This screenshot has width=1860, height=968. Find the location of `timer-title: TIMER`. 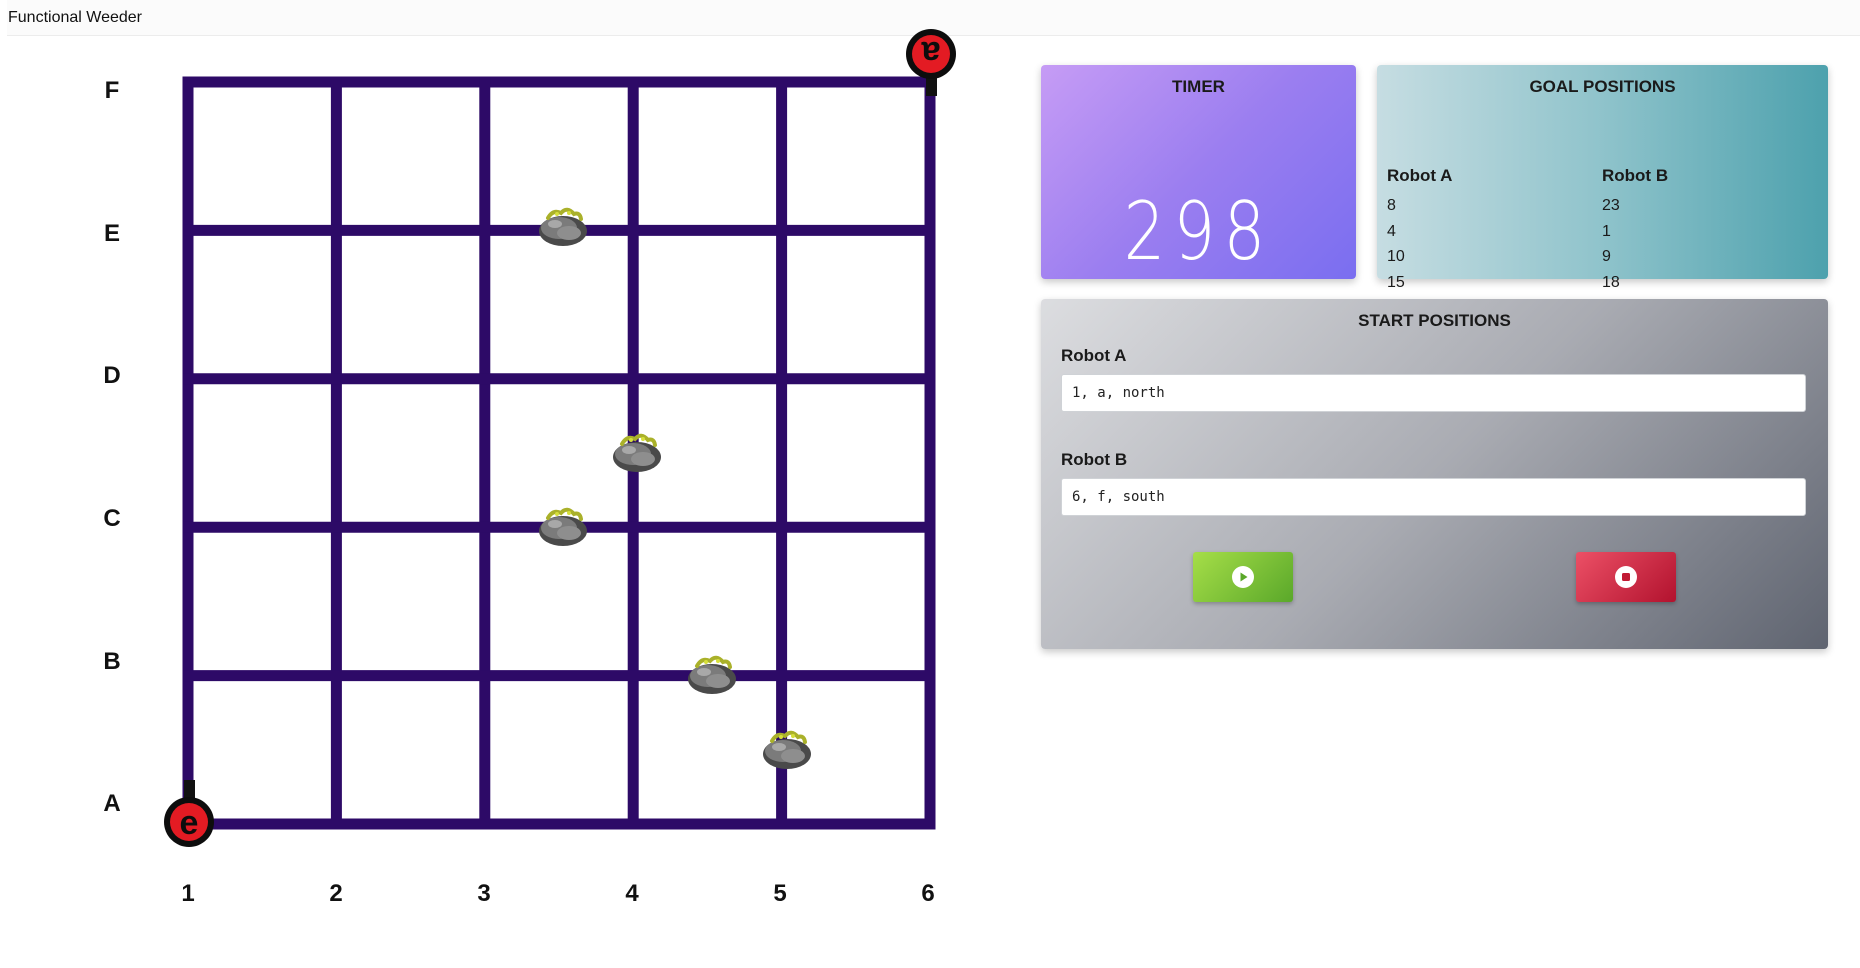

timer-title: TIMER is located at coordinates (1198, 86).